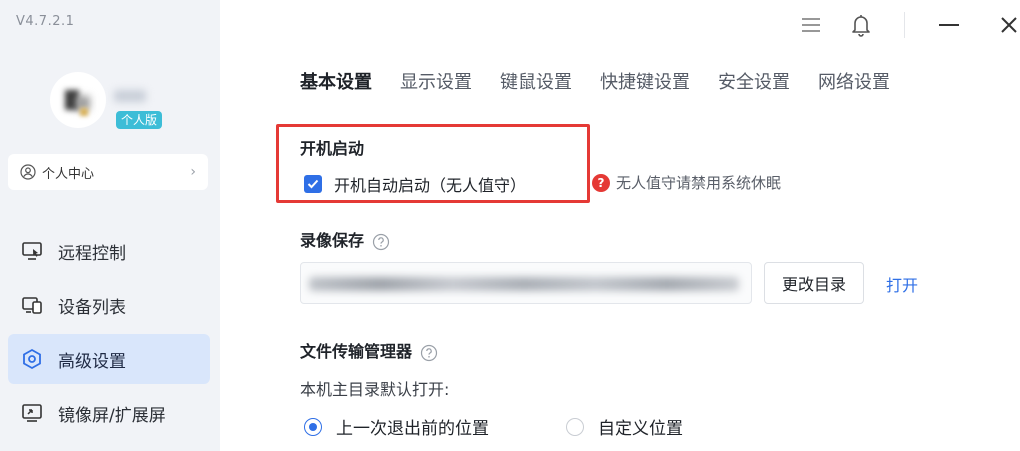  I want to click on auto-start-label: 开机自动启动（无人值守）, so click(430, 185).